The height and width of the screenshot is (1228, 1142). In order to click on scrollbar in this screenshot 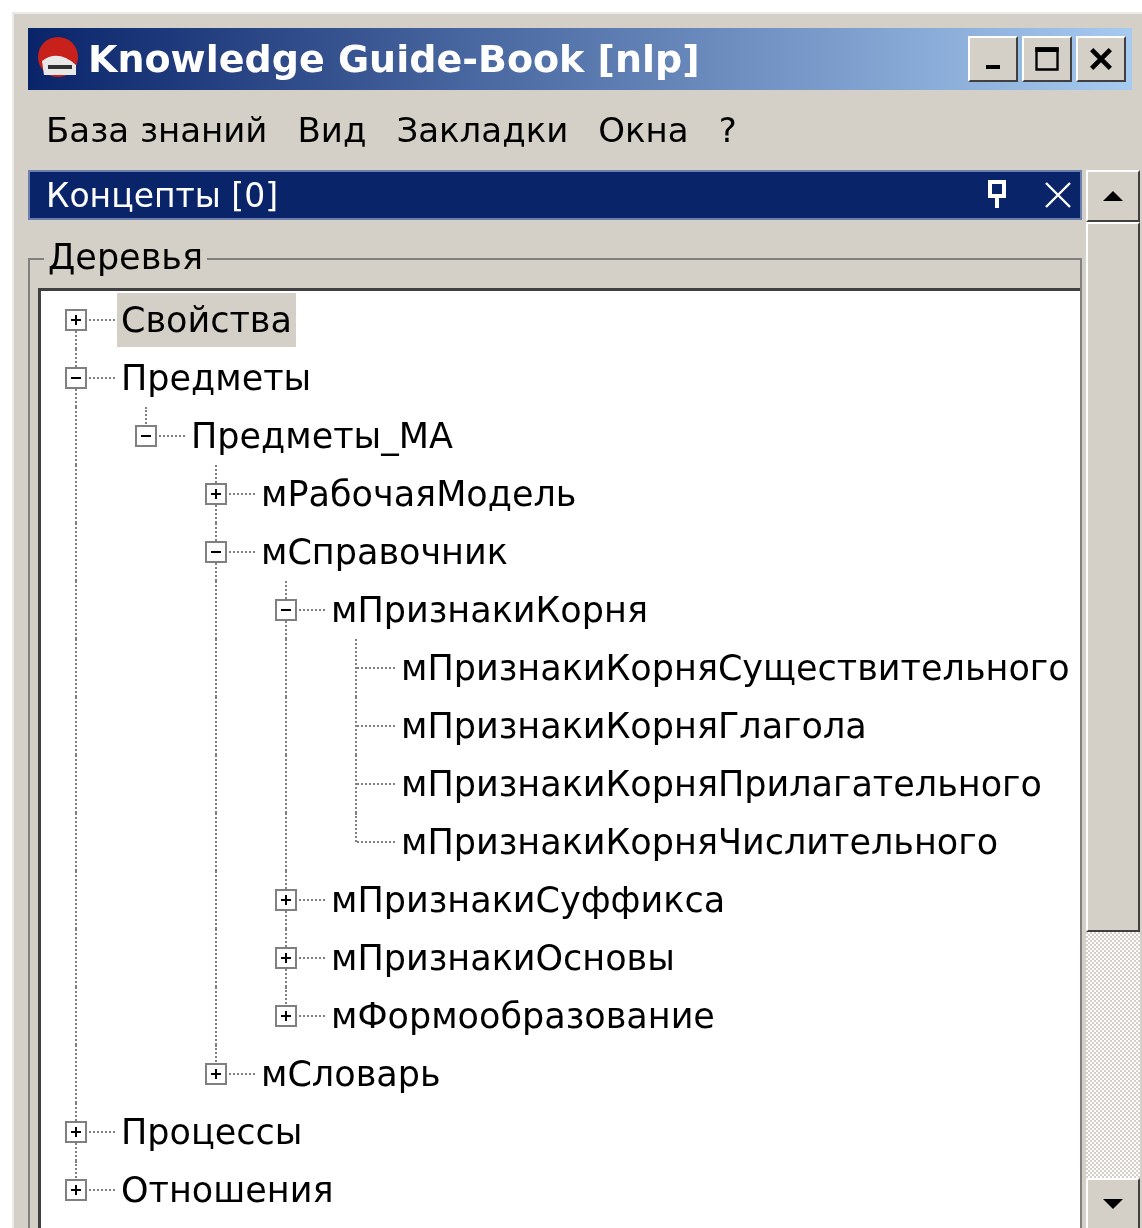, I will do `click(1113, 699)`.